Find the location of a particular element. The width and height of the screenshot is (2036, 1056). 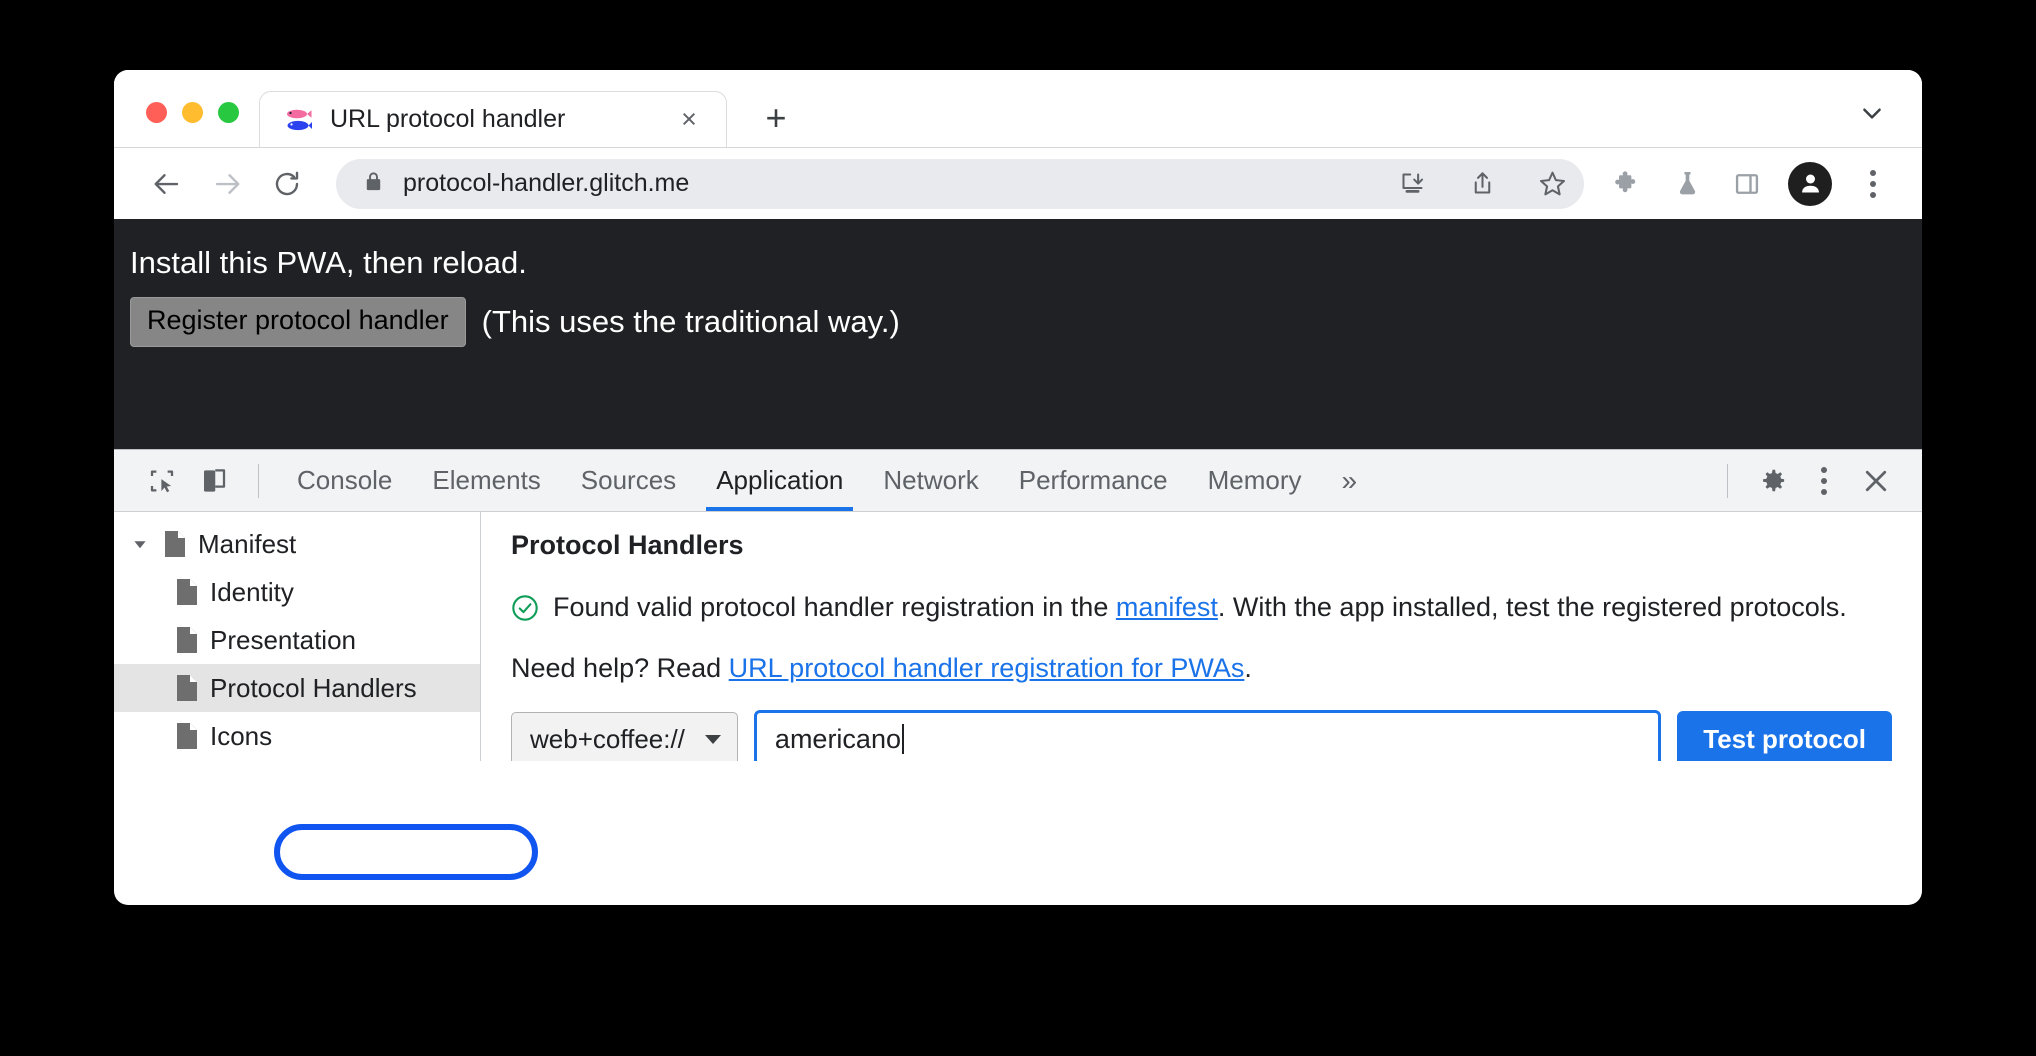

toolbar-divider-right is located at coordinates (1727, 480).